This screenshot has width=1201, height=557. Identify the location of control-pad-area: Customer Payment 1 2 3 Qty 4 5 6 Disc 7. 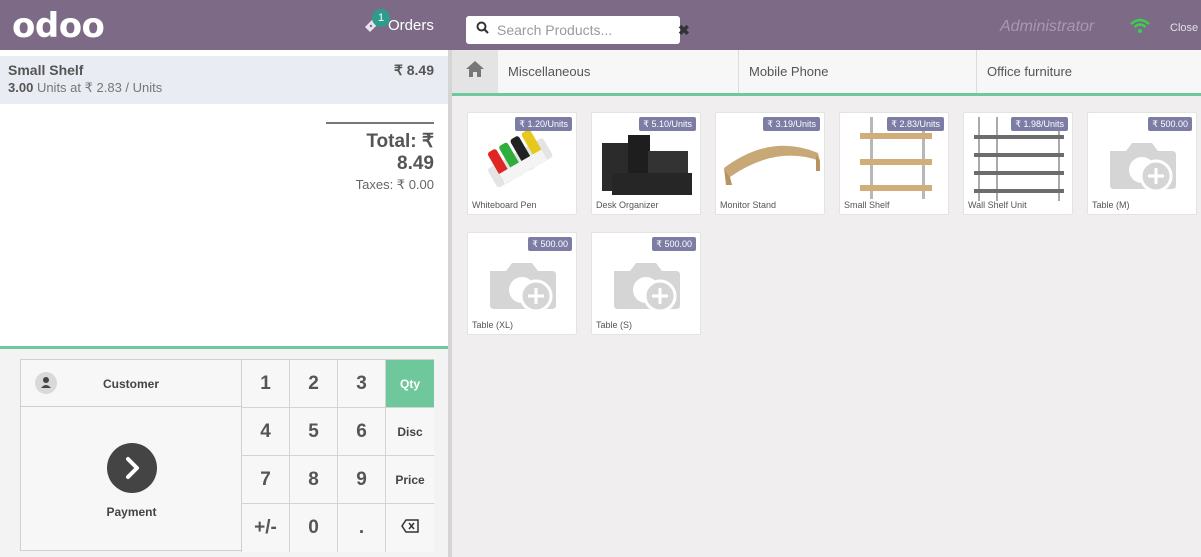
(224, 451).